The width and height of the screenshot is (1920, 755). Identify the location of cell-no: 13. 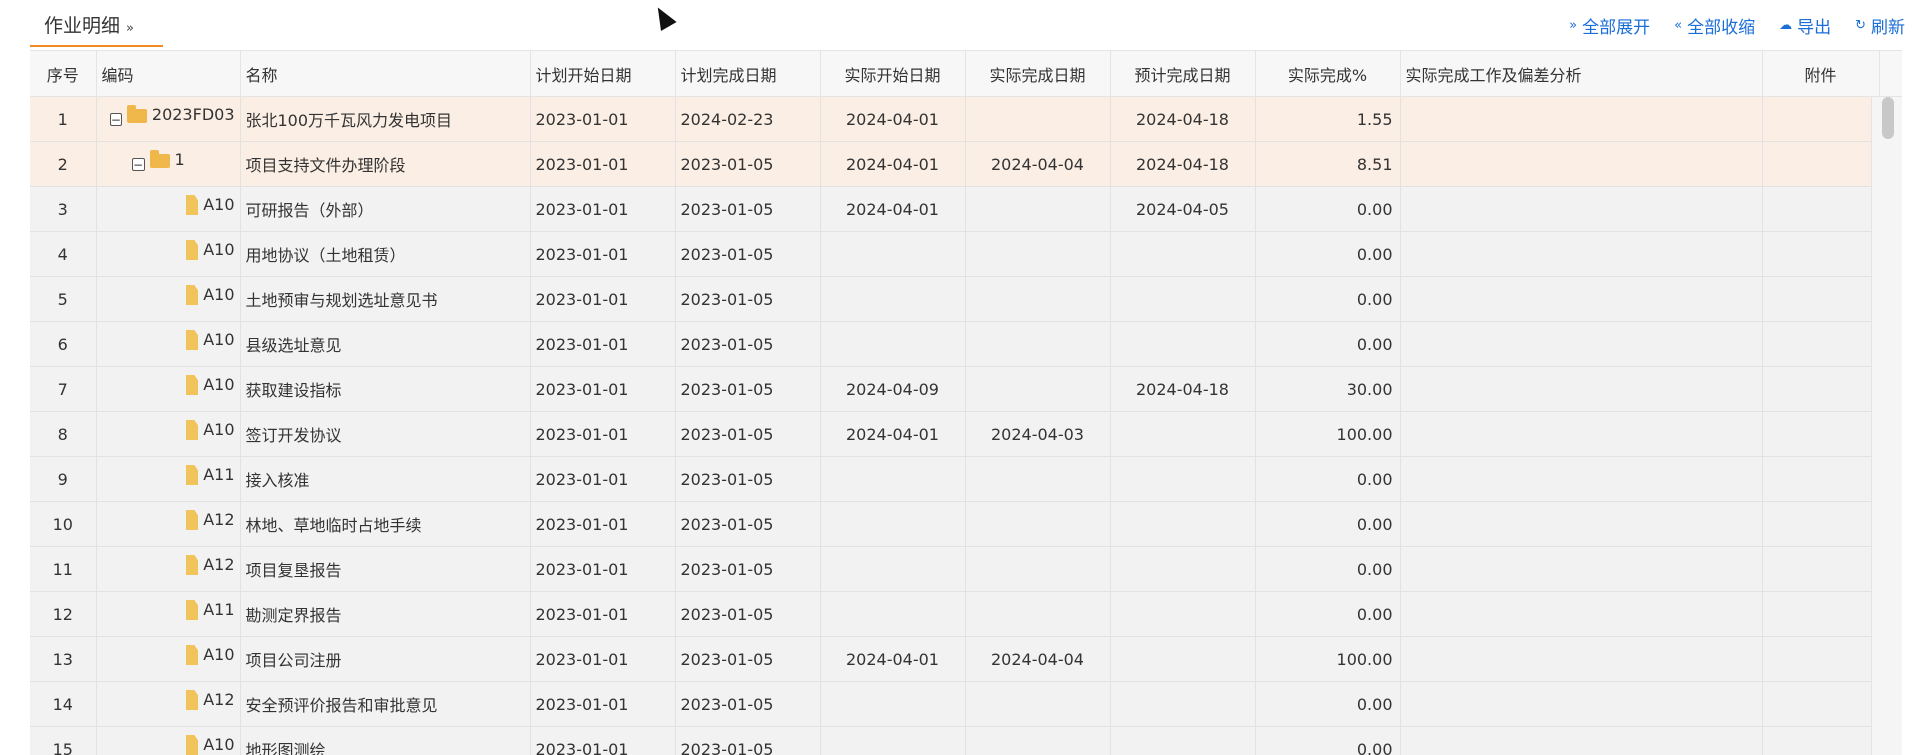
(63, 659).